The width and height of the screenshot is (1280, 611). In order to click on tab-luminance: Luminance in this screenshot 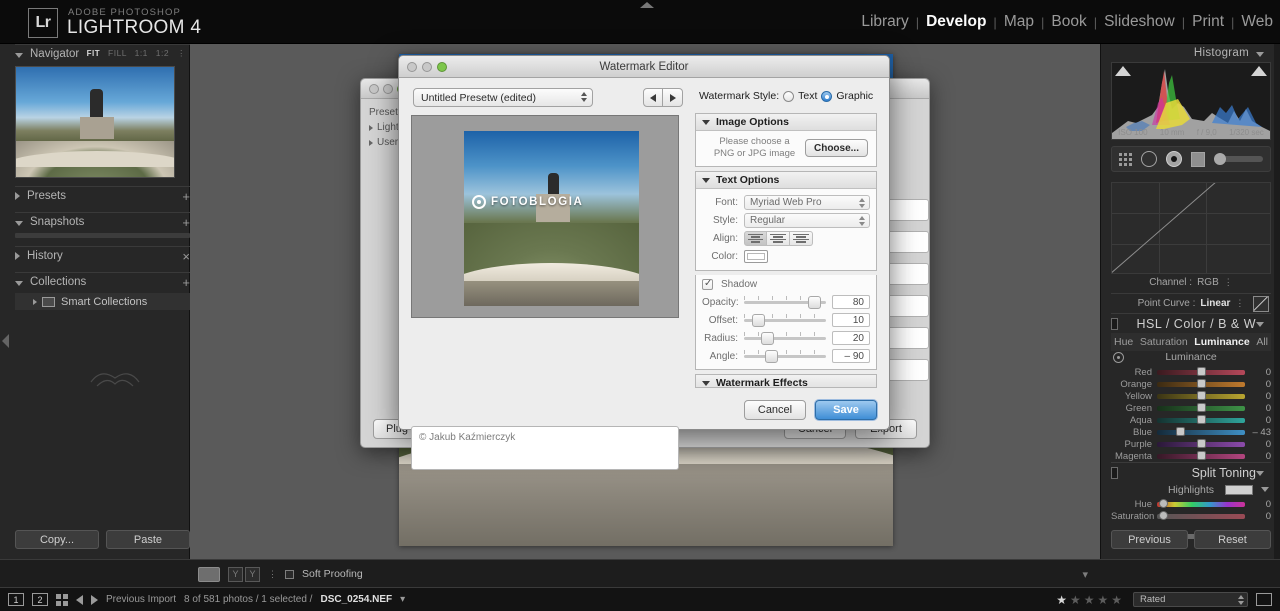, I will do `click(1221, 342)`.